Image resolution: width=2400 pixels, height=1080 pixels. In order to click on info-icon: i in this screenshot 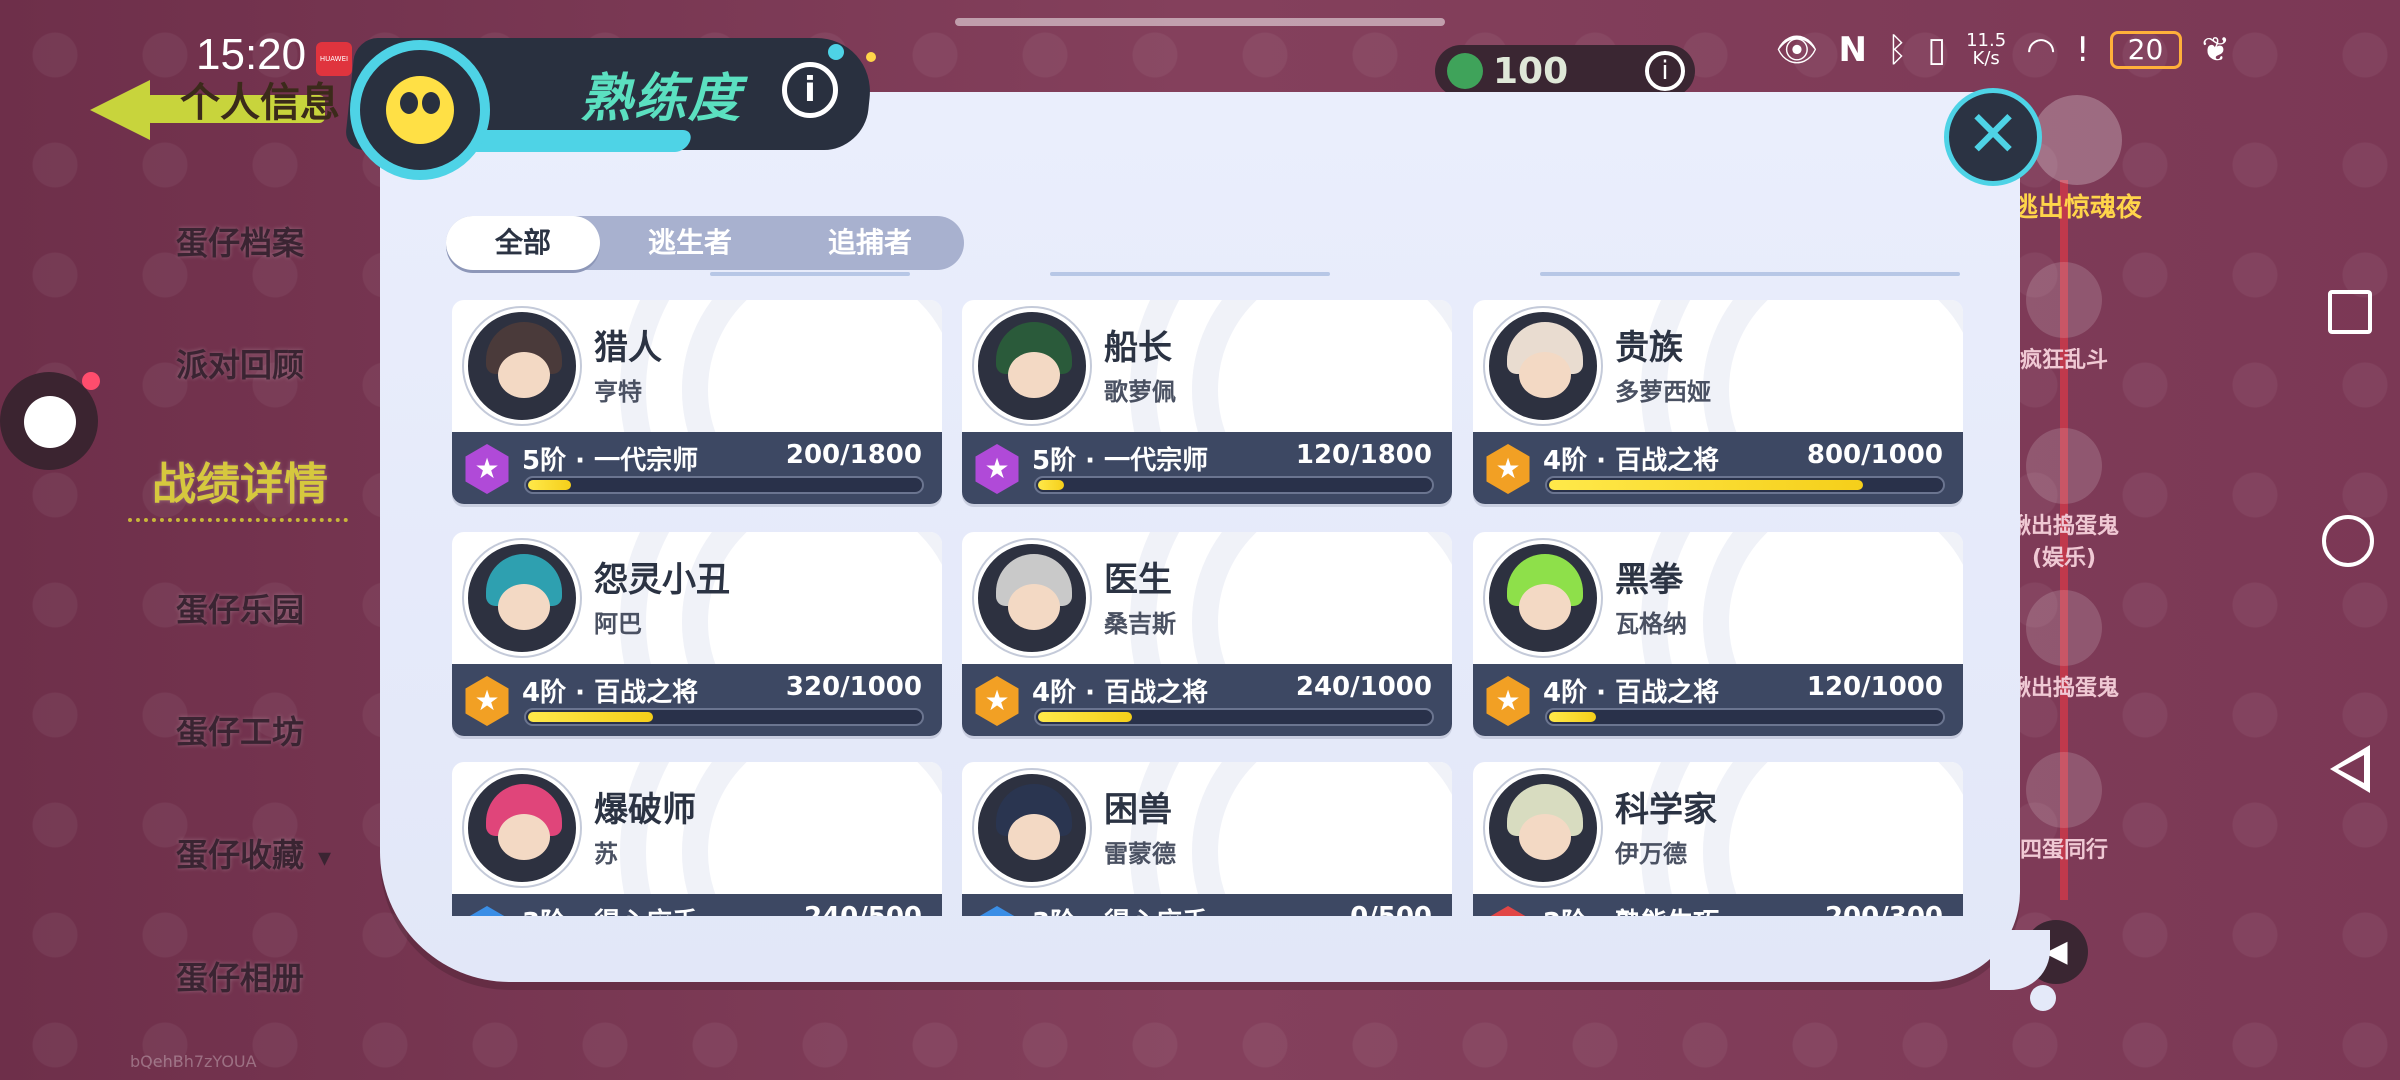, I will do `click(810, 90)`.